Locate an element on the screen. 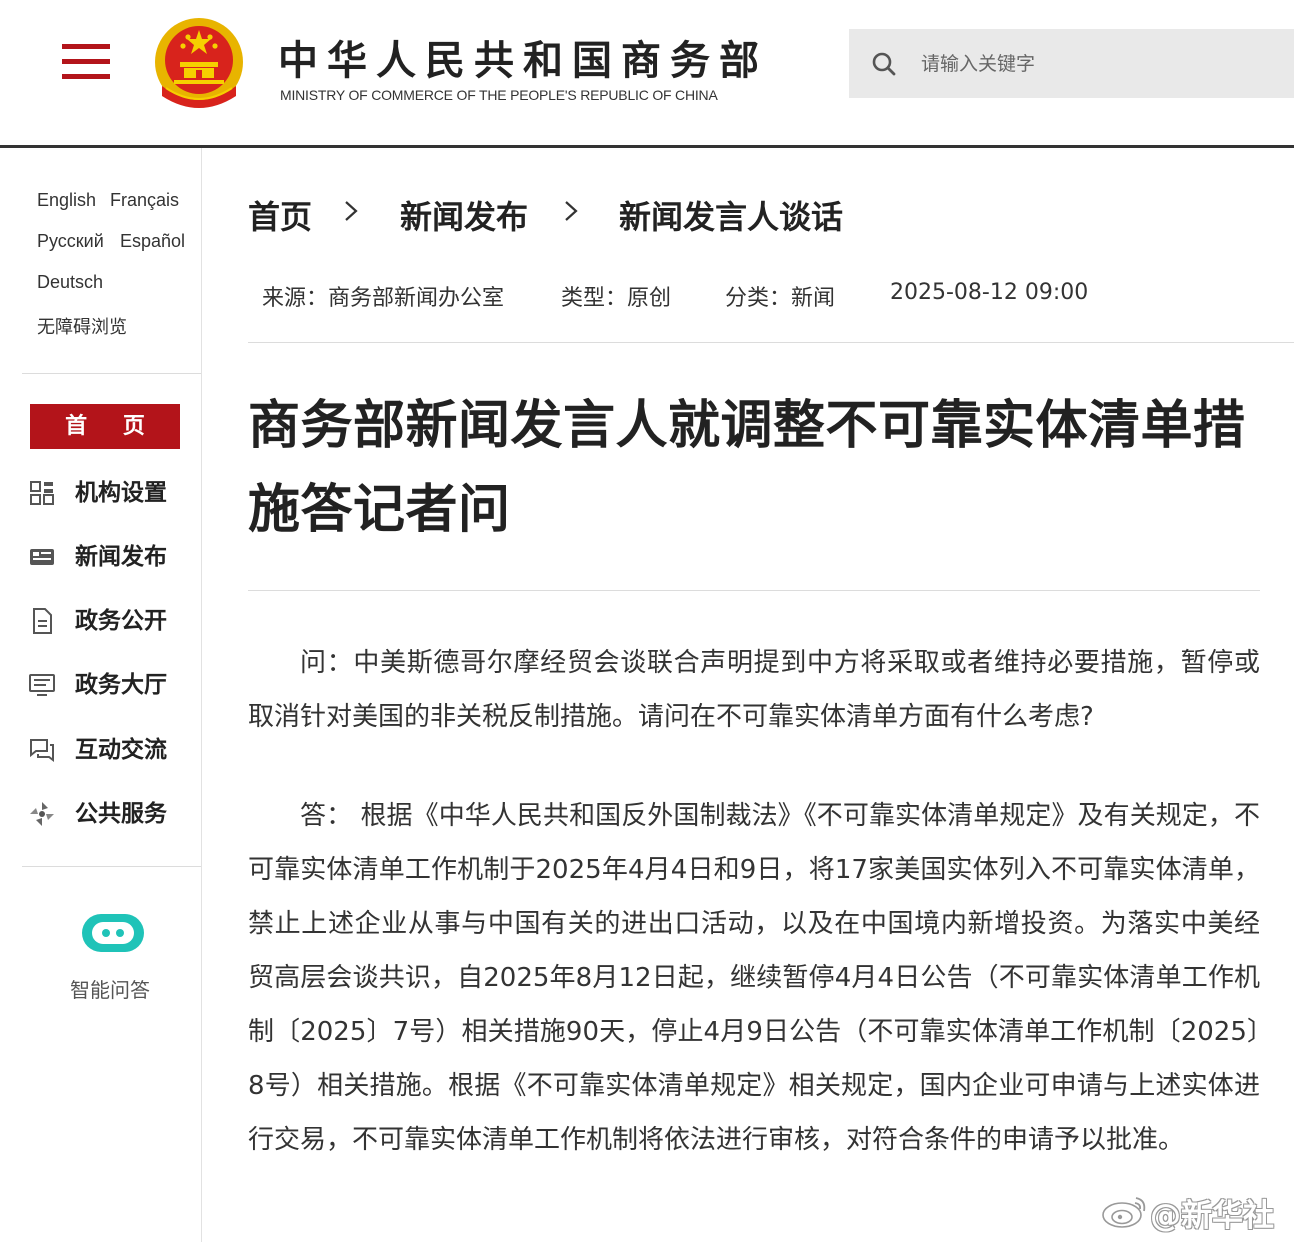  news-list-icon is located at coordinates (42, 557).